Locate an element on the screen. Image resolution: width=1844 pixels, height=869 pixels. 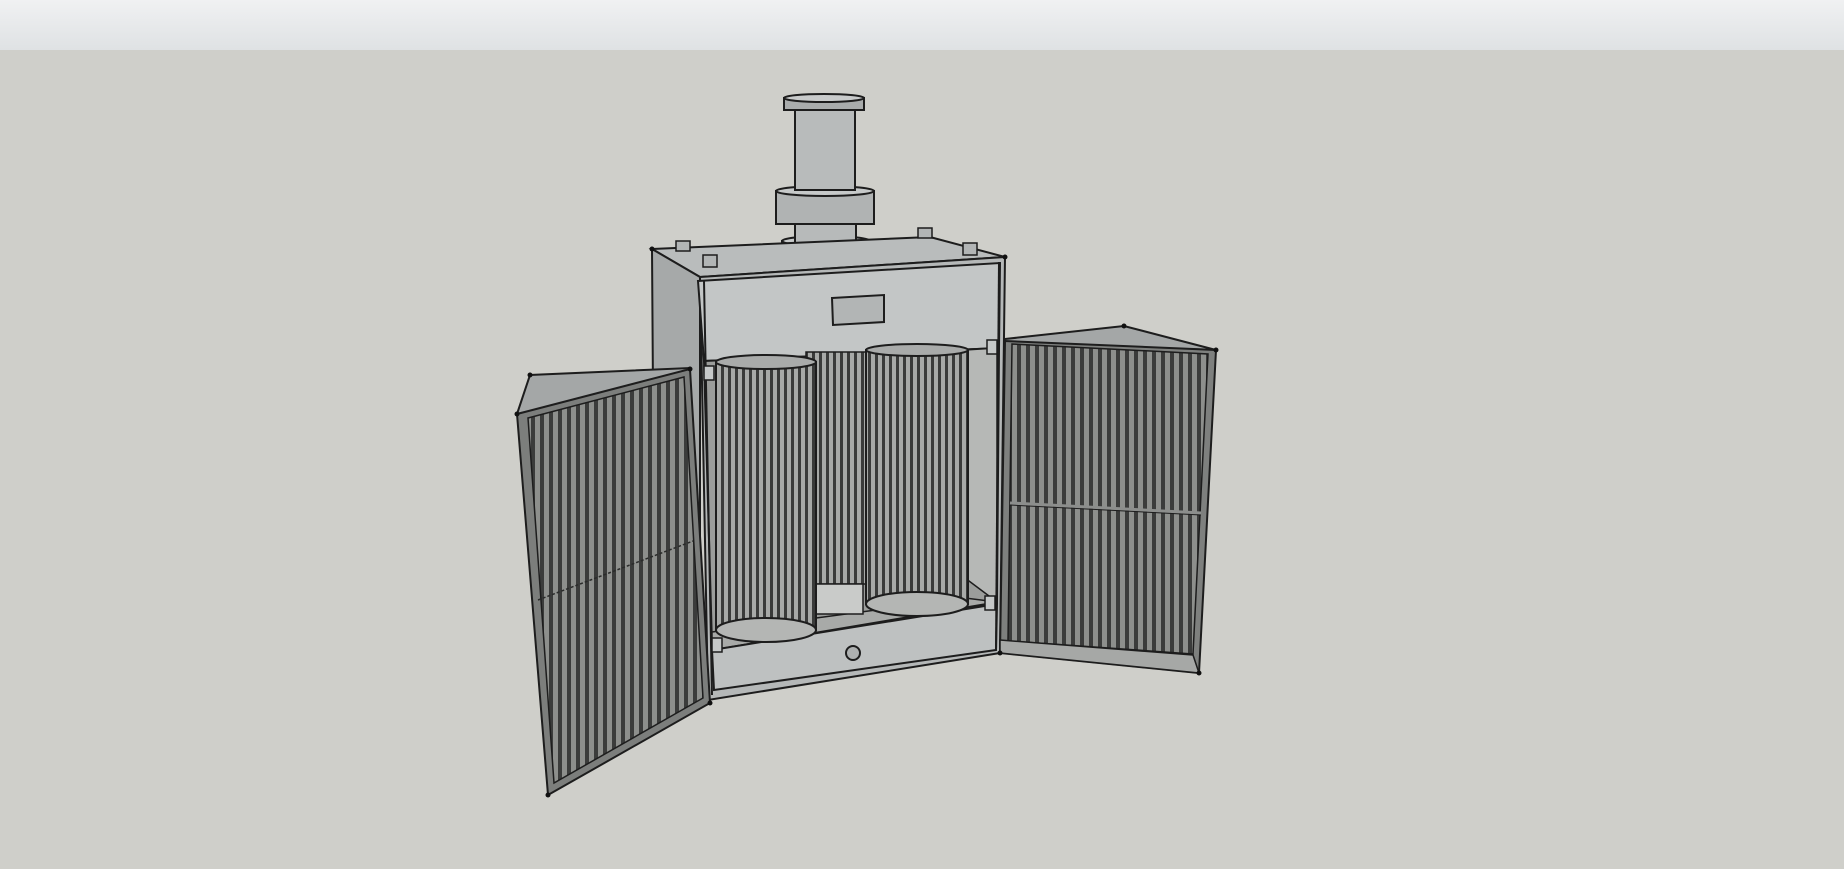
interior-right-wall is located at coordinates (981, 475).